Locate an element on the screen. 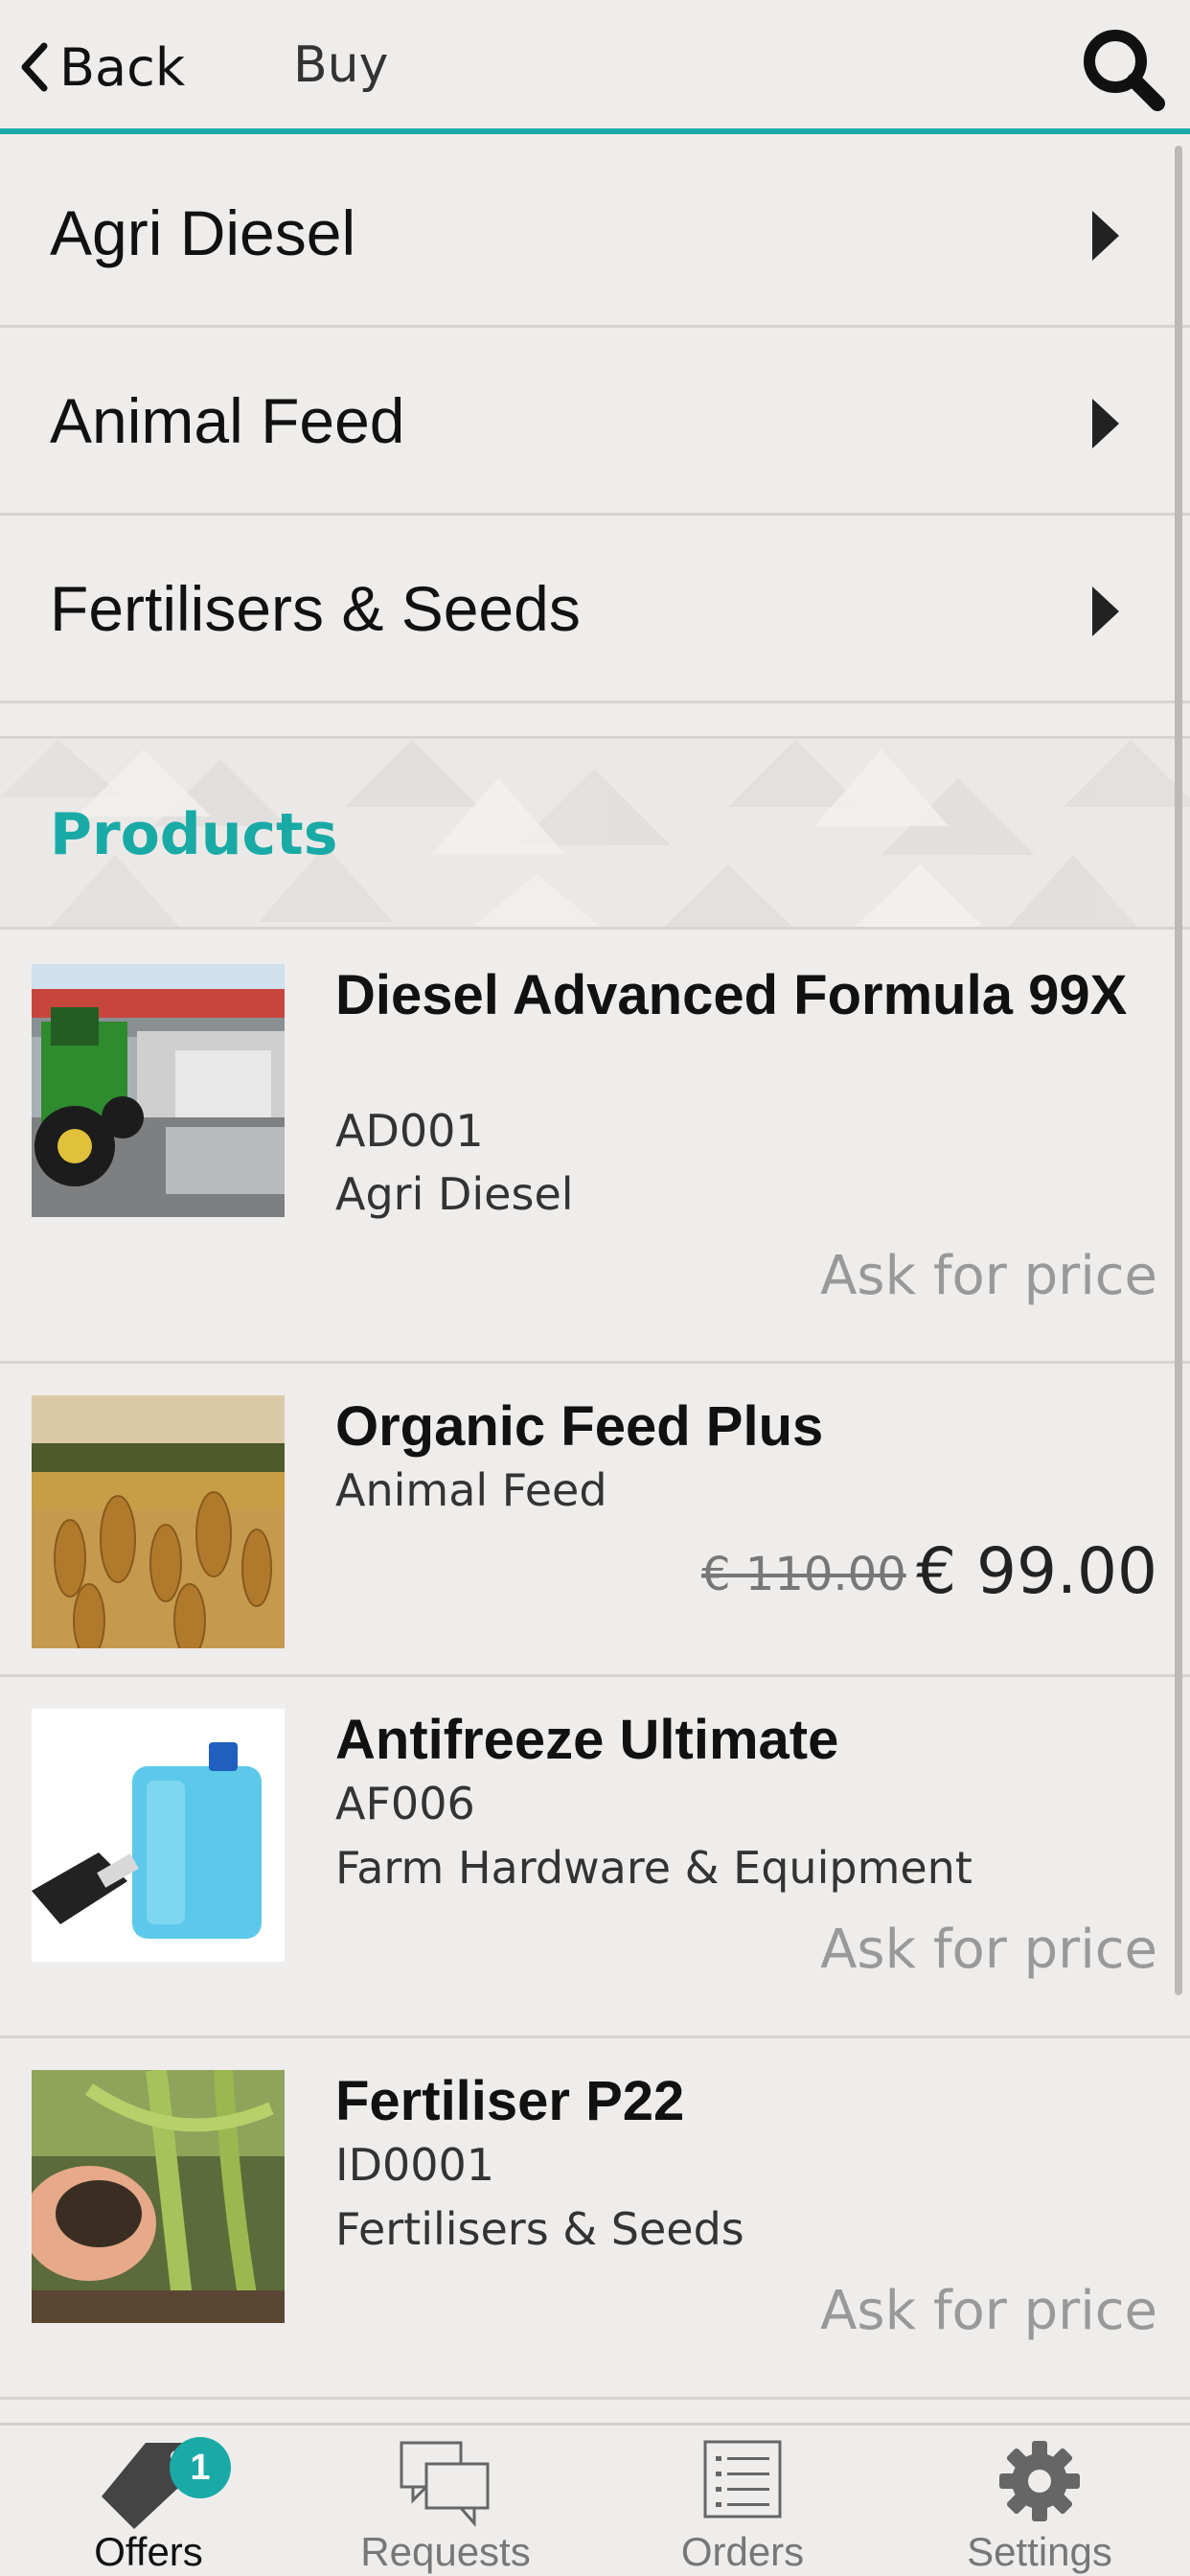 Image resolution: width=1190 pixels, height=2576 pixels. tab-requests: Requests is located at coordinates (445, 2501).